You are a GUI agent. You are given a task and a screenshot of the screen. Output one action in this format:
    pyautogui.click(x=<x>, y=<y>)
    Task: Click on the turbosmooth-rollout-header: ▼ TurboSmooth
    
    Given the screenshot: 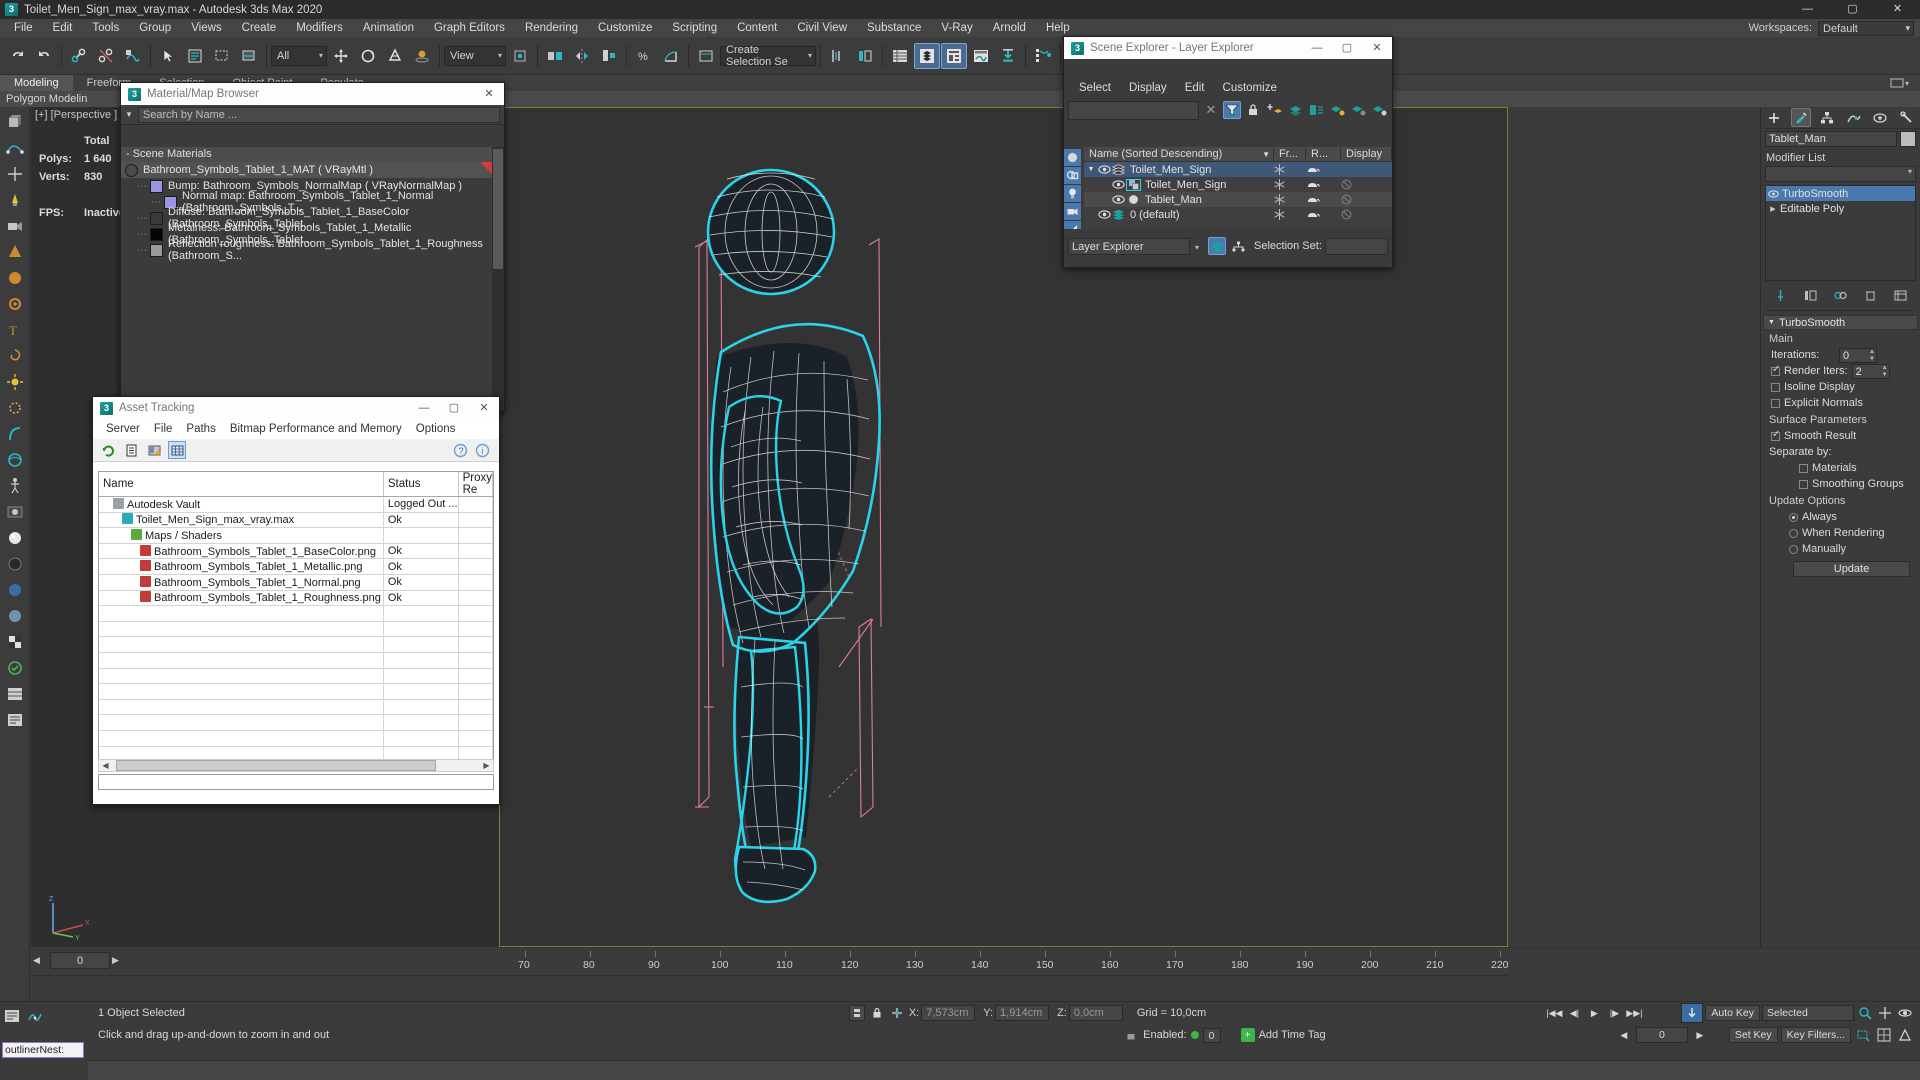 What is the action you would take?
    pyautogui.click(x=1840, y=322)
    